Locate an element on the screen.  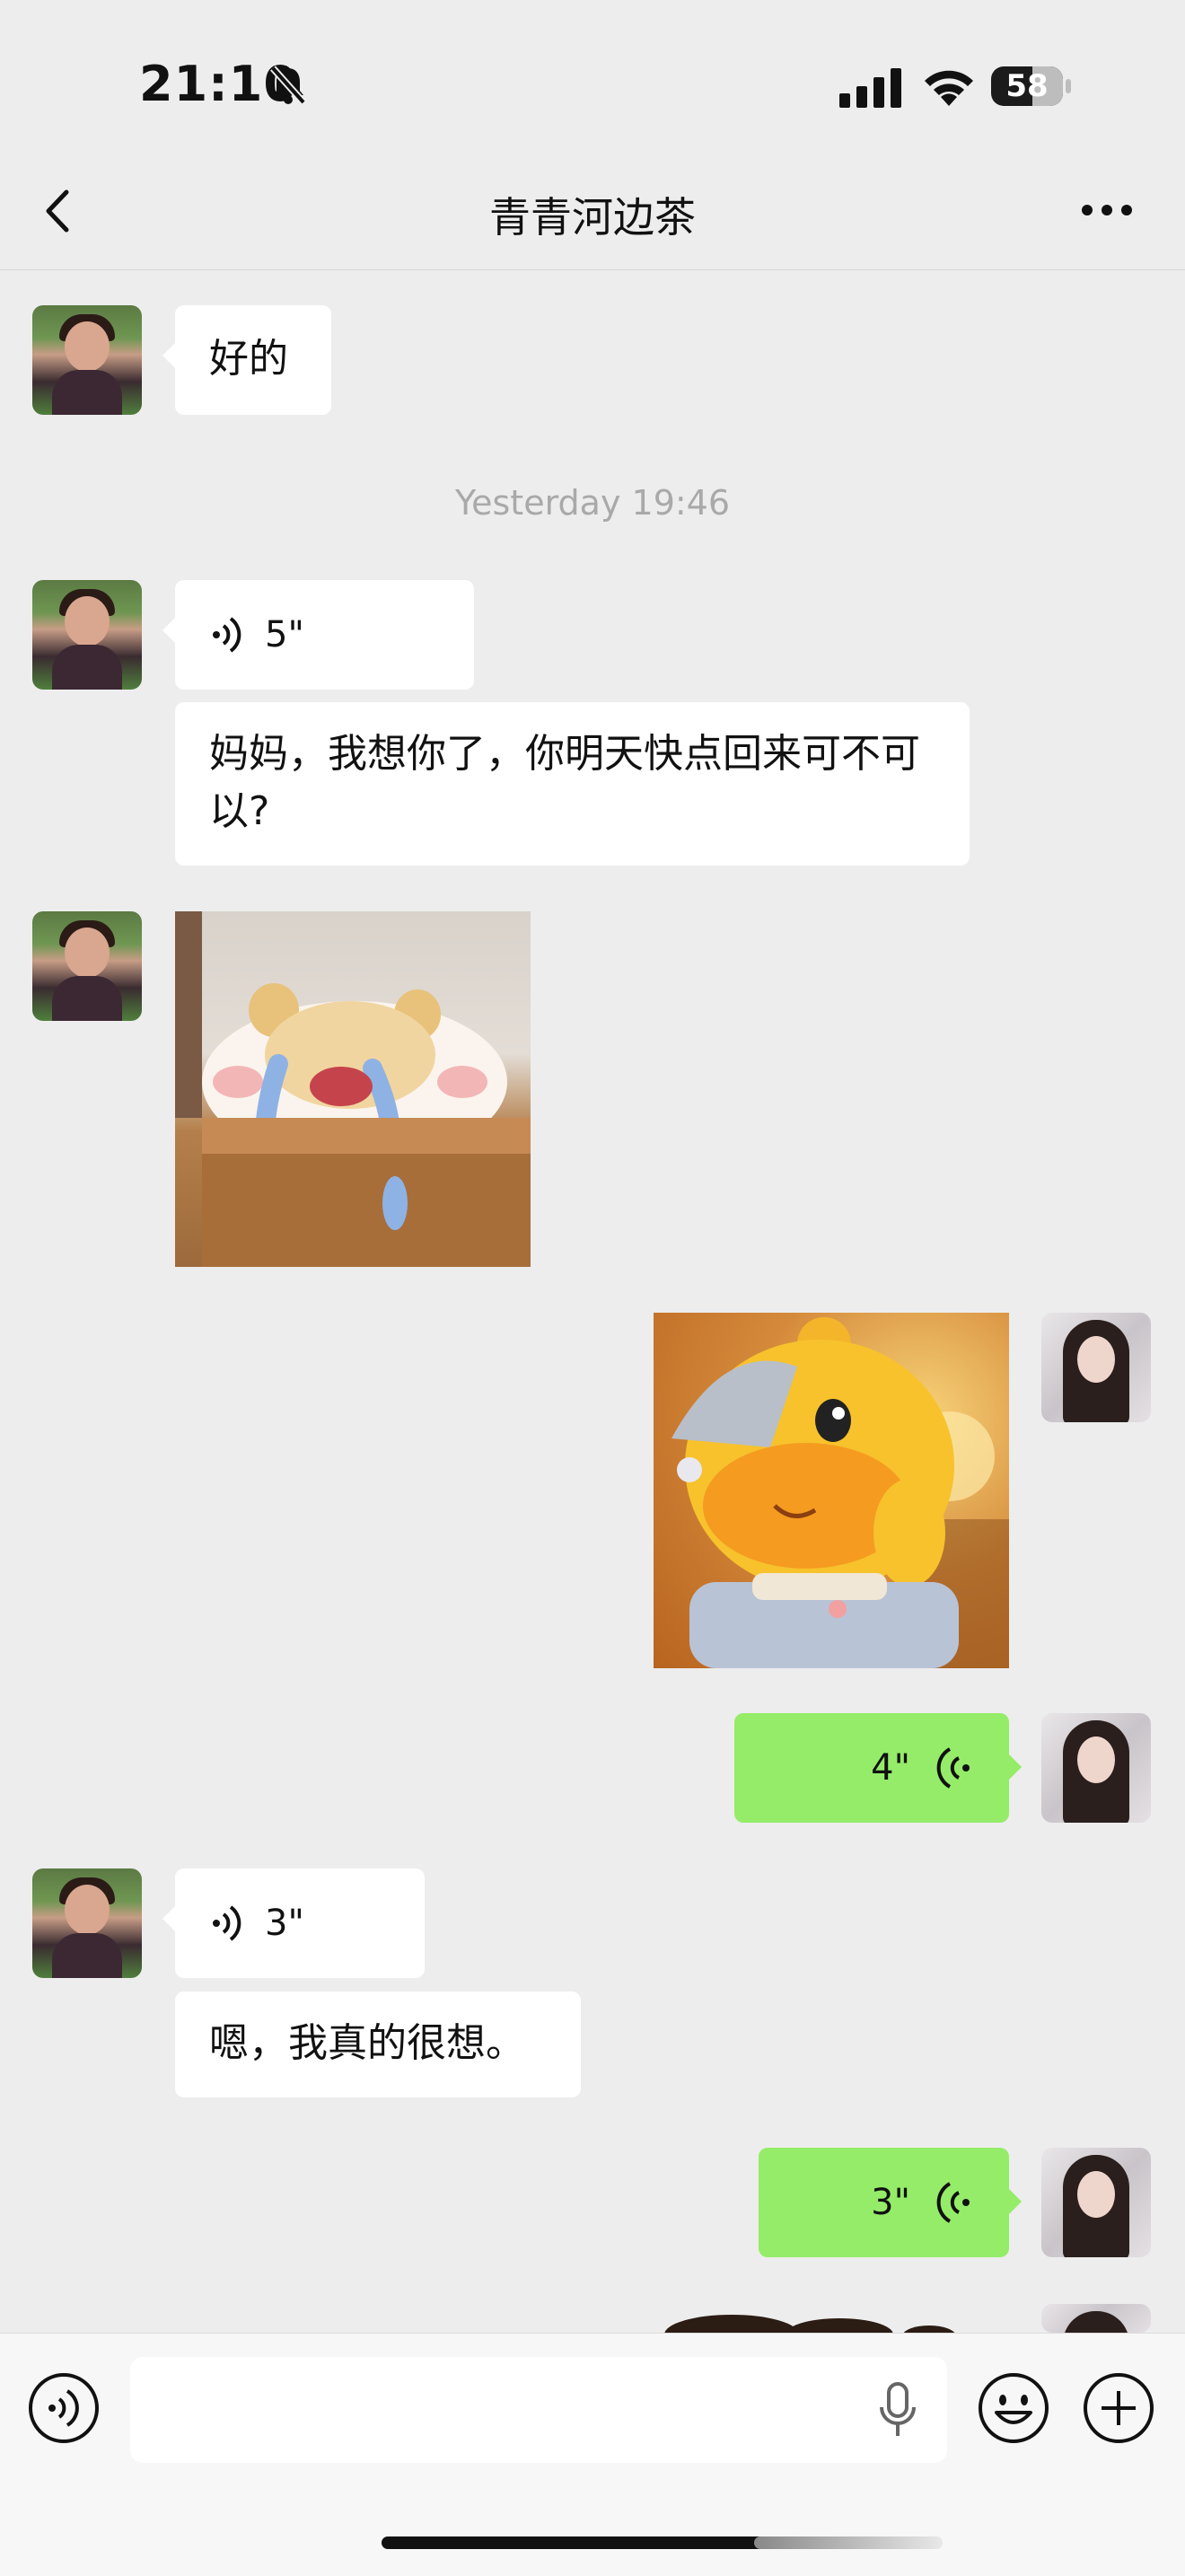
partial-sticker-shape is located at coordinates (810, 2324).